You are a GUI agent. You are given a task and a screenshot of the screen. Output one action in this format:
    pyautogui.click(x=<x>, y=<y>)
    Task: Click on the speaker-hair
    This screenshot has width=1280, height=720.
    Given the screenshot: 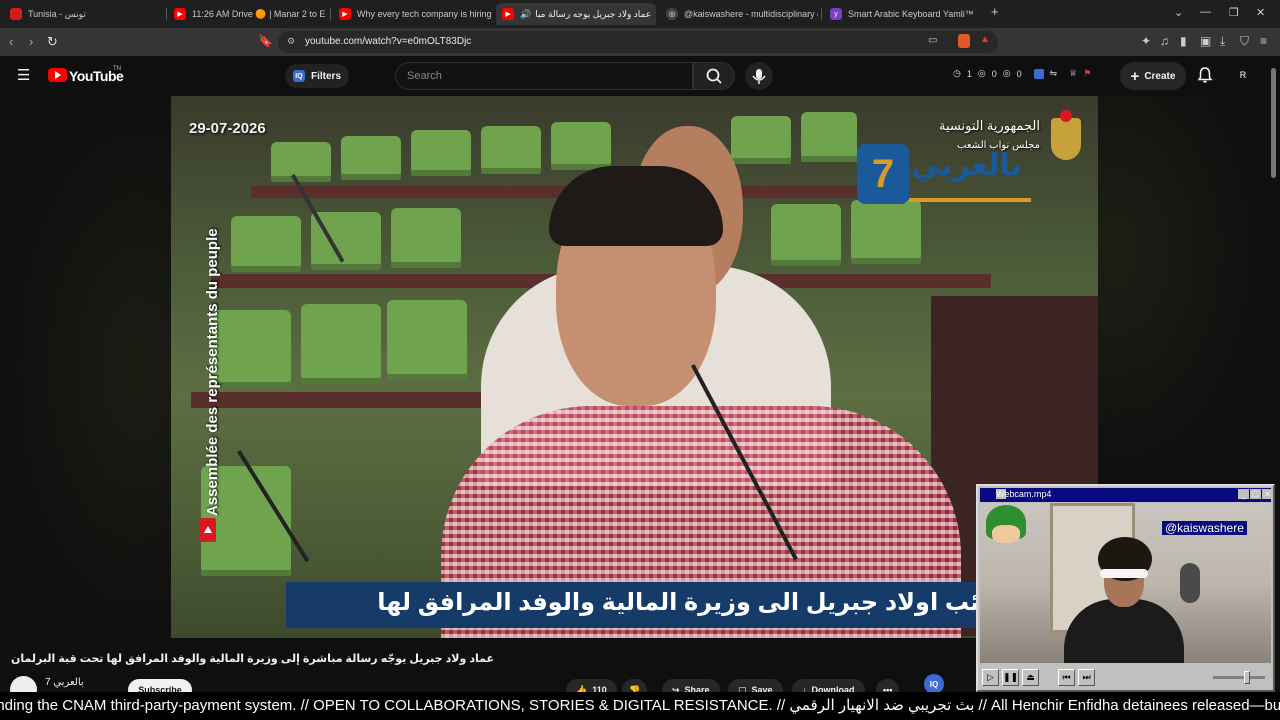 What is the action you would take?
    pyautogui.click(x=636, y=206)
    